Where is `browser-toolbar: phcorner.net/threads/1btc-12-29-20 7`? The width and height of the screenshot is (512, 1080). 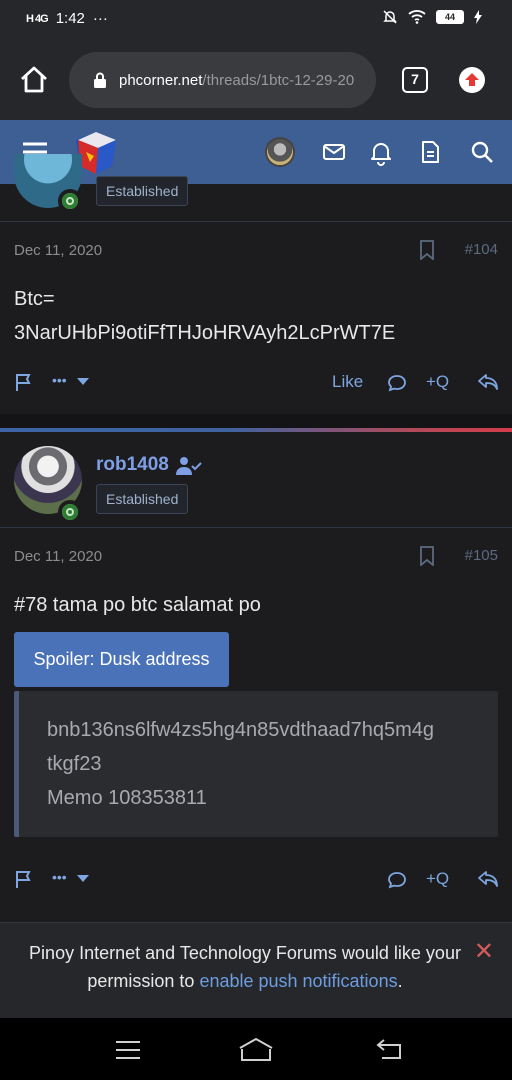 browser-toolbar: phcorner.net/threads/1btc-12-29-20 7 is located at coordinates (256, 80).